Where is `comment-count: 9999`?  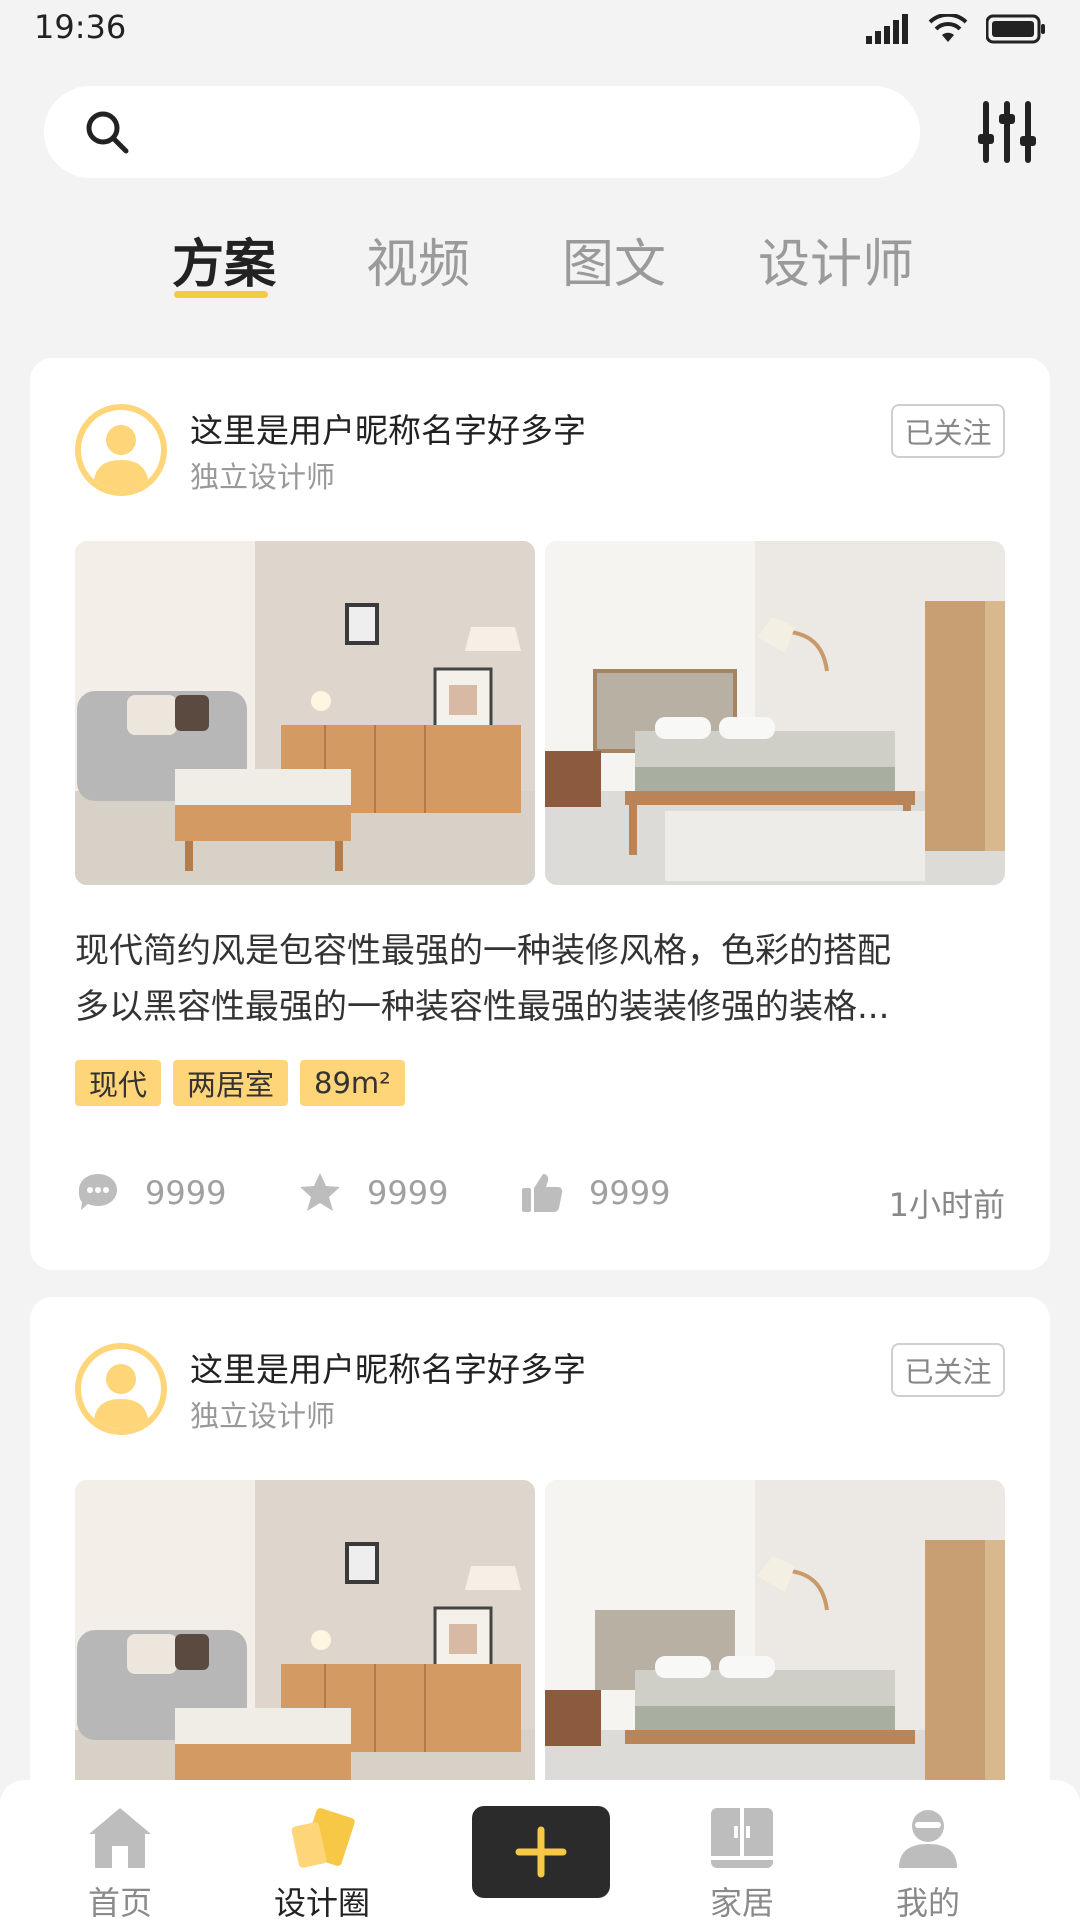
comment-count: 9999 is located at coordinates (186, 1193).